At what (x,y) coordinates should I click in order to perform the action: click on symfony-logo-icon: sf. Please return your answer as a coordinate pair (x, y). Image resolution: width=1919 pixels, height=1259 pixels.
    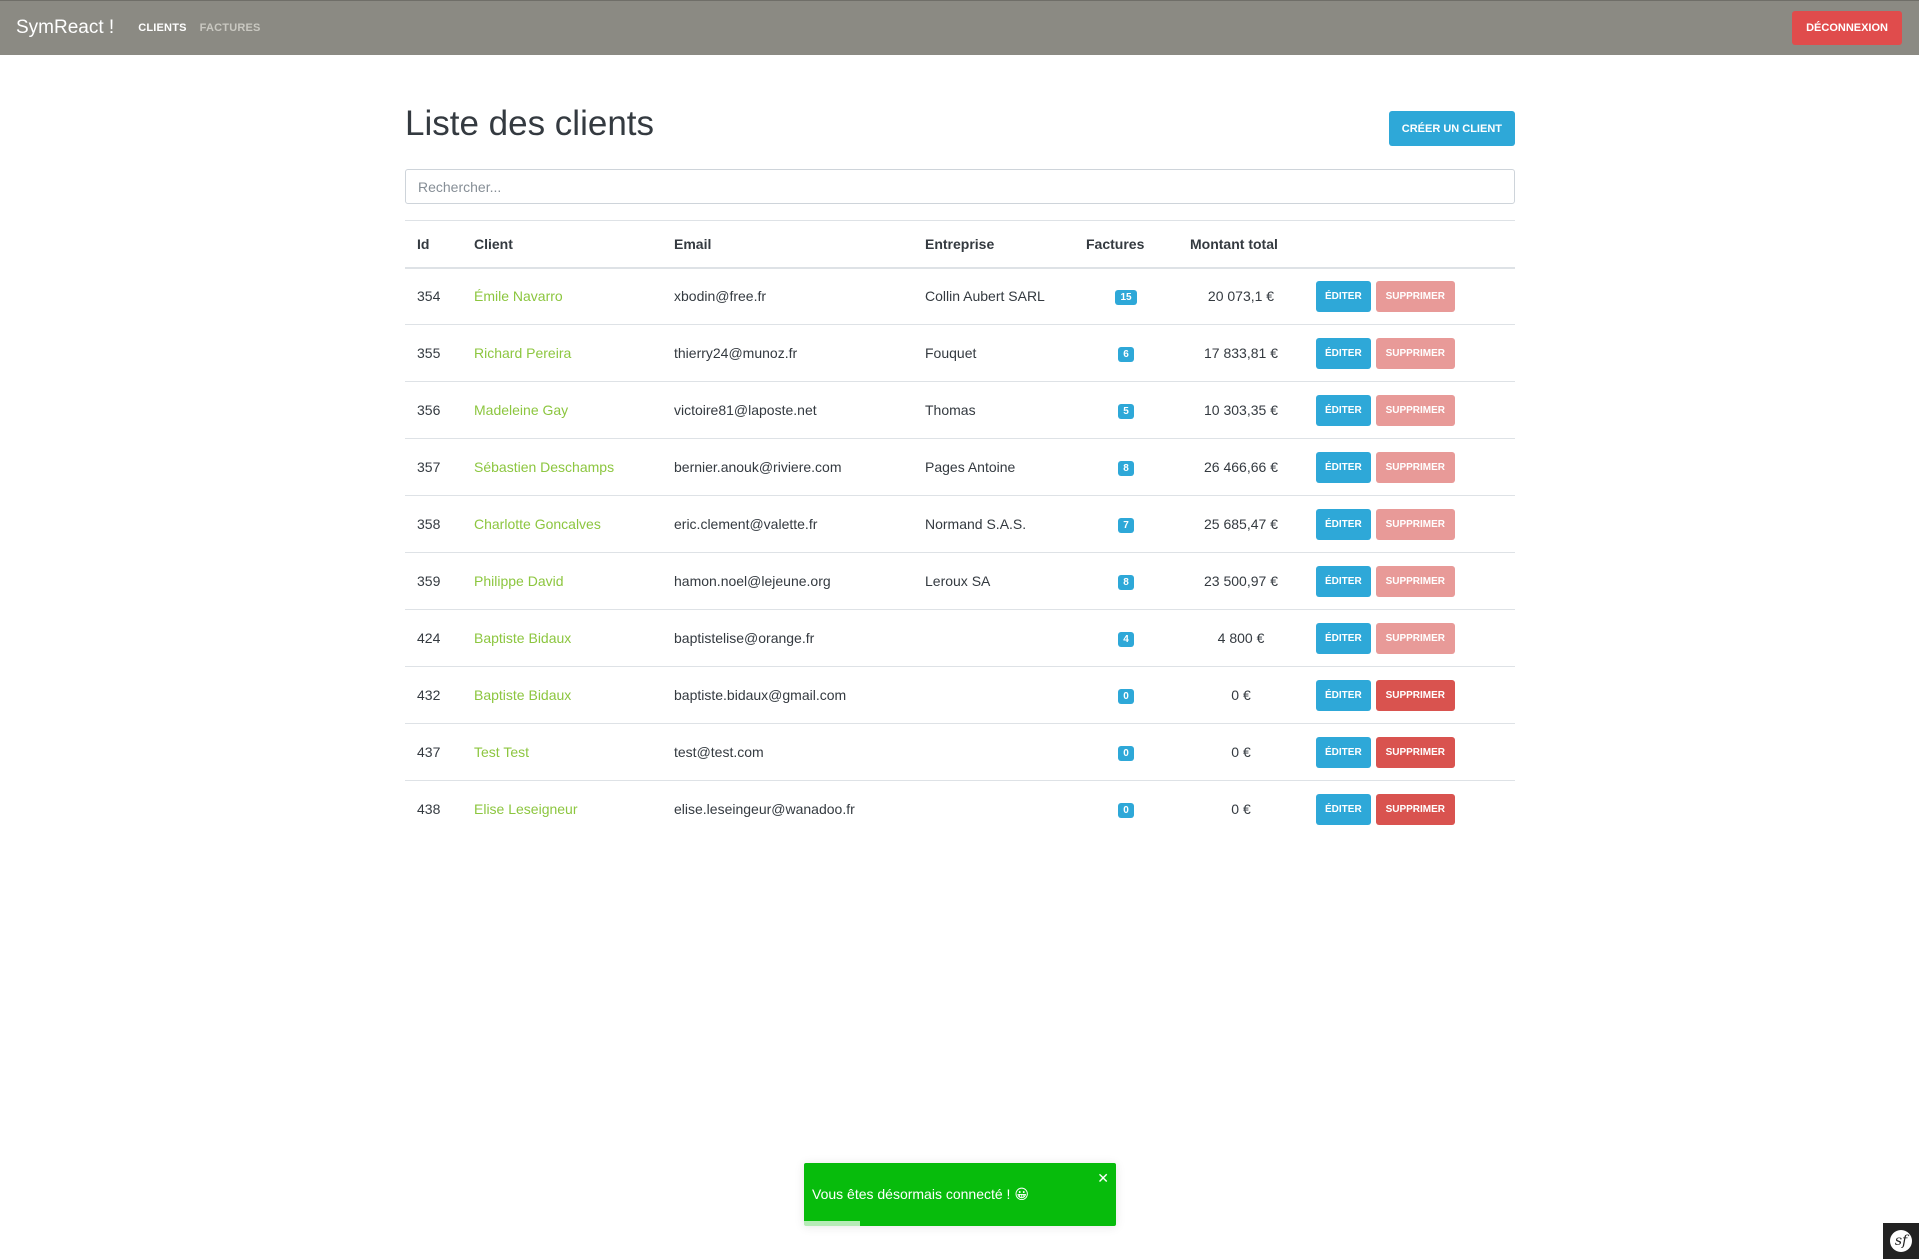
    Looking at the image, I should click on (1901, 1241).